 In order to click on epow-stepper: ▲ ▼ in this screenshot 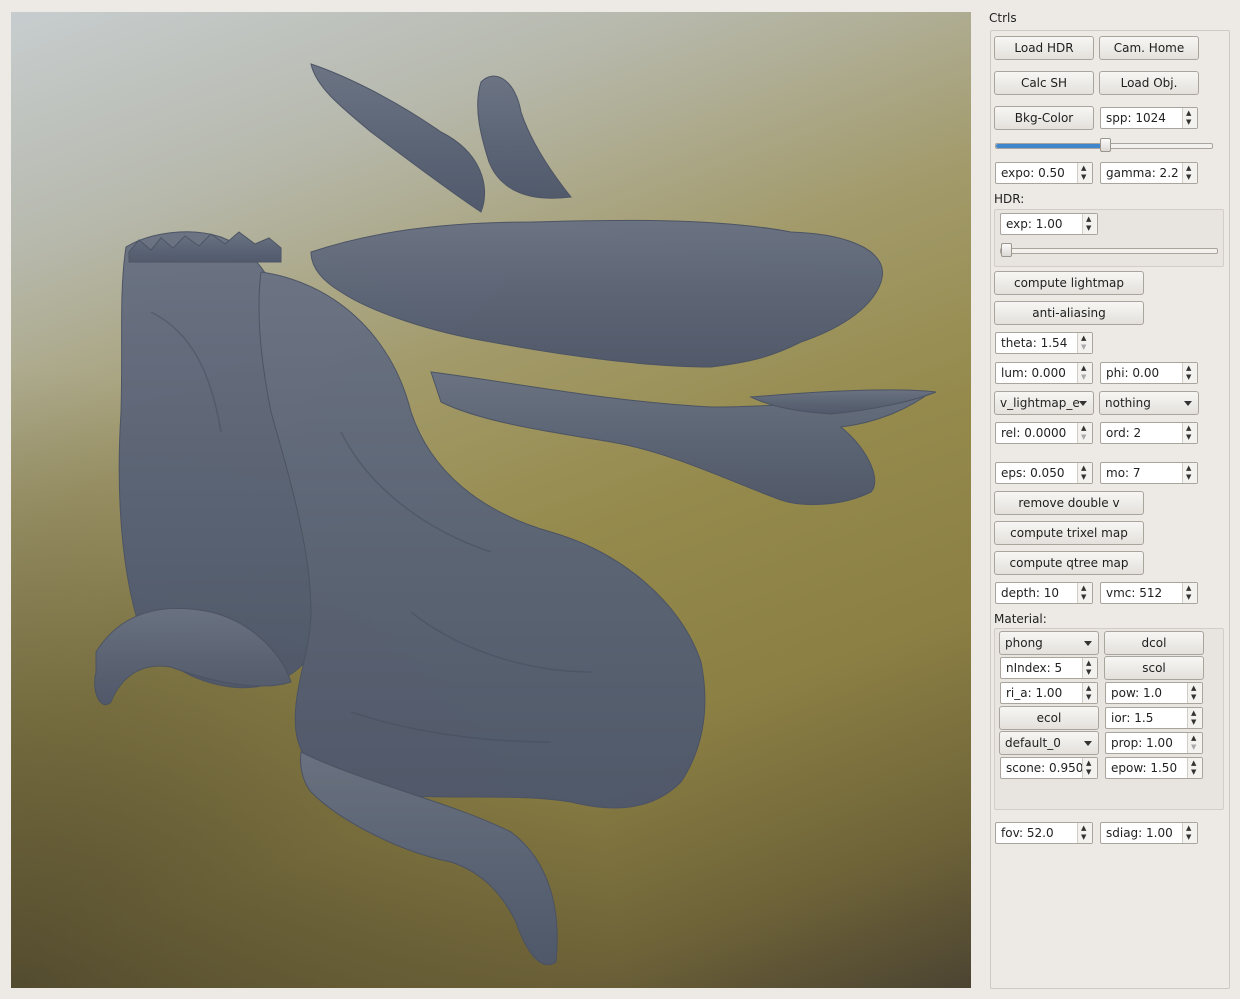, I will do `click(1194, 768)`.